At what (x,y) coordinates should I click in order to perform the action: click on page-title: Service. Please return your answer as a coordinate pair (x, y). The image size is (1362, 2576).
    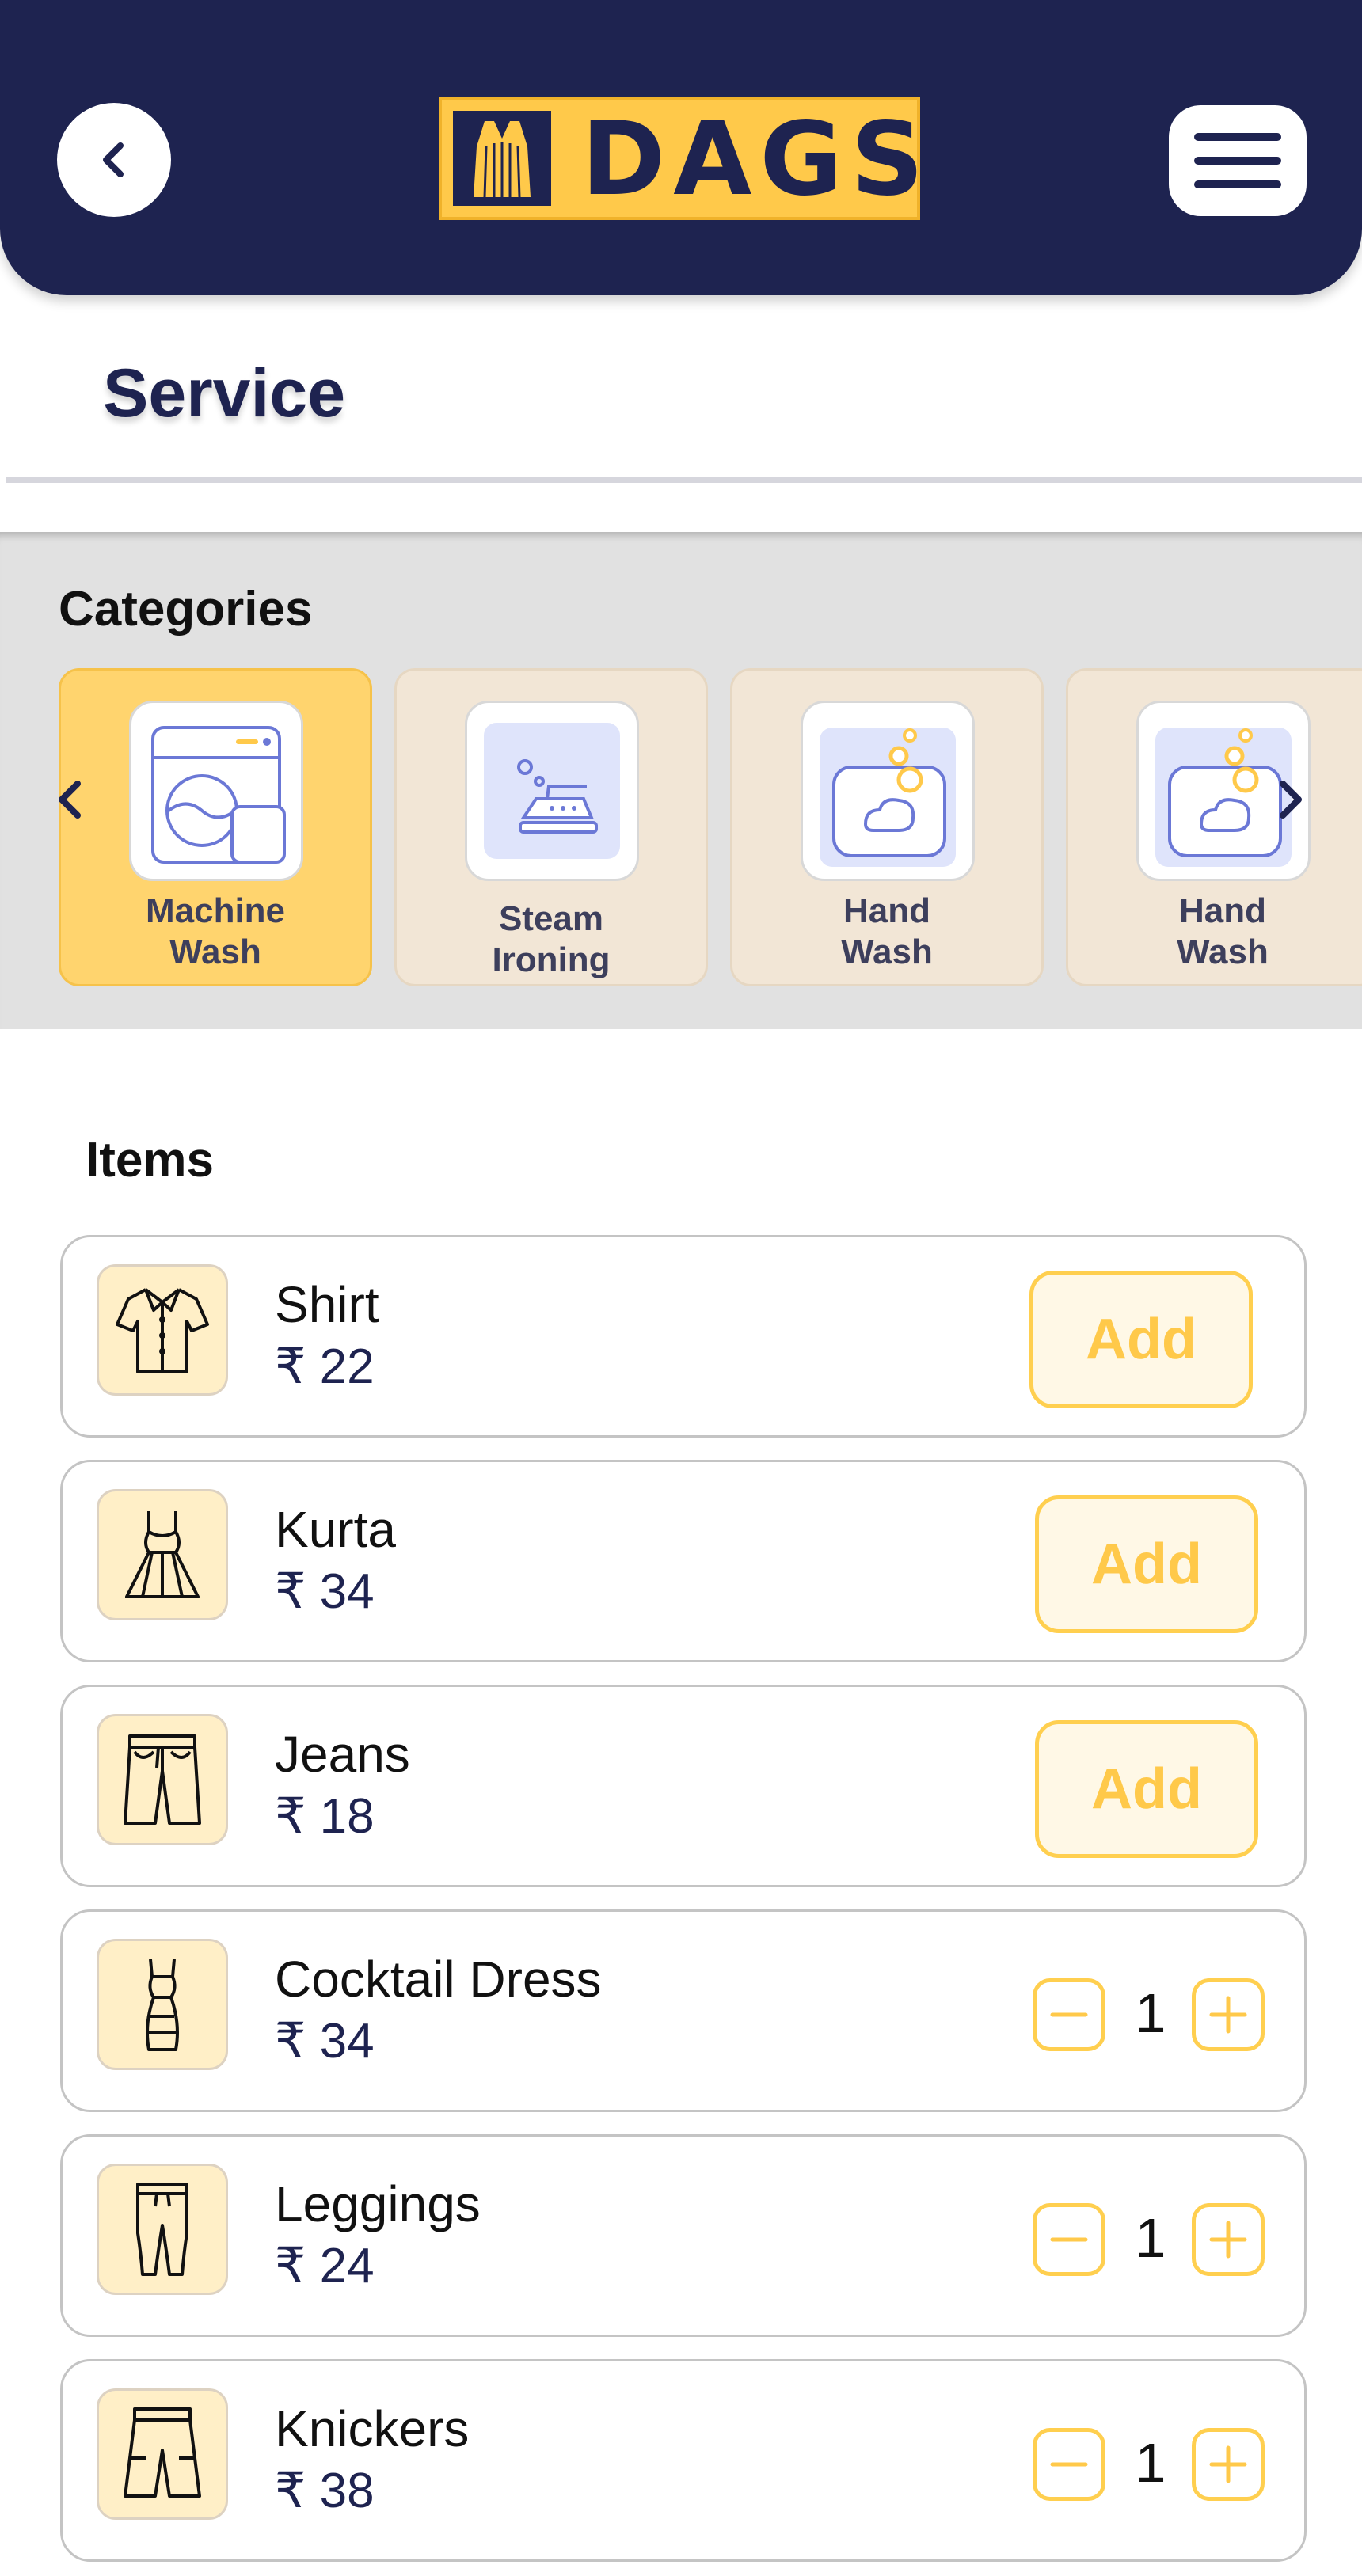
    Looking at the image, I should click on (225, 393).